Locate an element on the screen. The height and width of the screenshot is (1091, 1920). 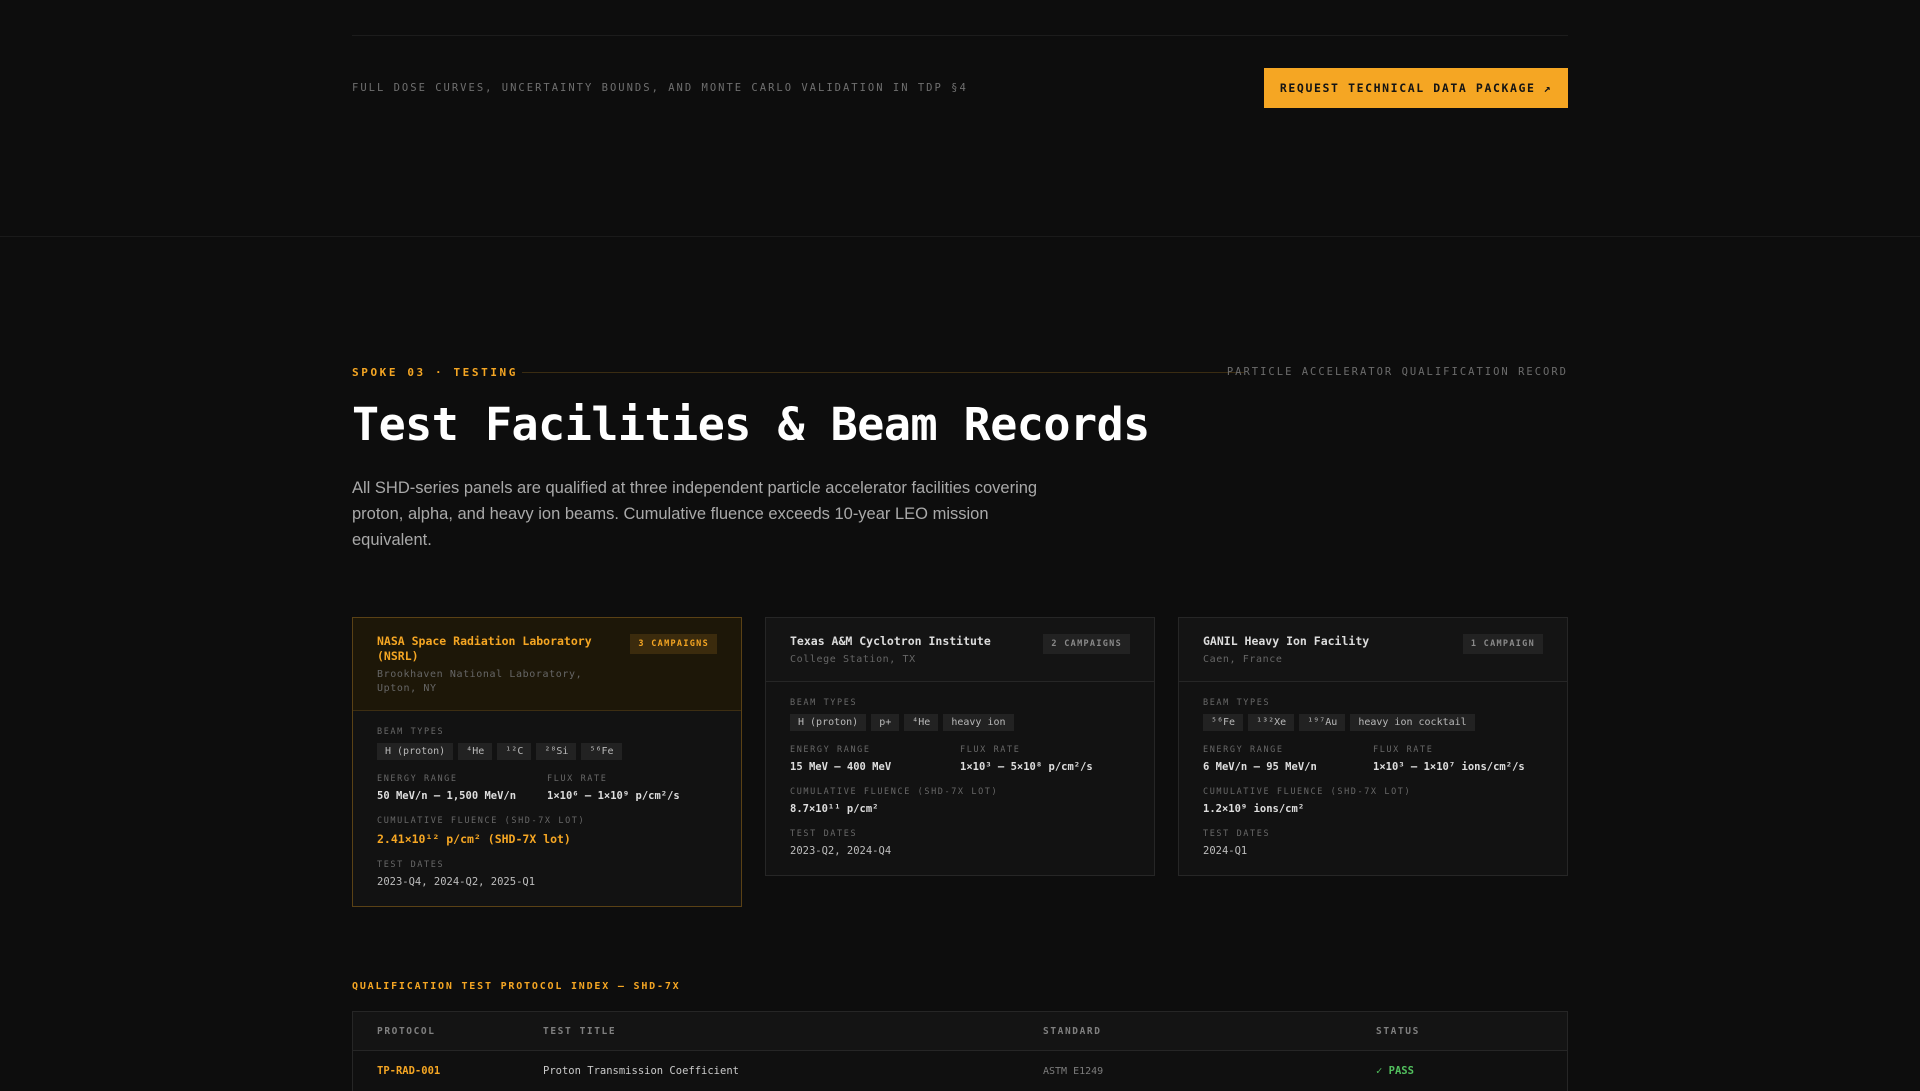
beam-chip: ¹³²Xe is located at coordinates (1271, 722).